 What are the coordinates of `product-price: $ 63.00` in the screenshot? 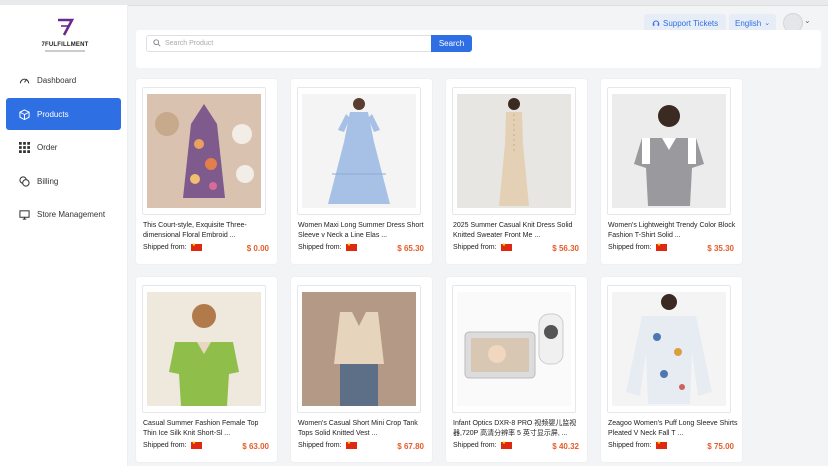 It's located at (255, 446).